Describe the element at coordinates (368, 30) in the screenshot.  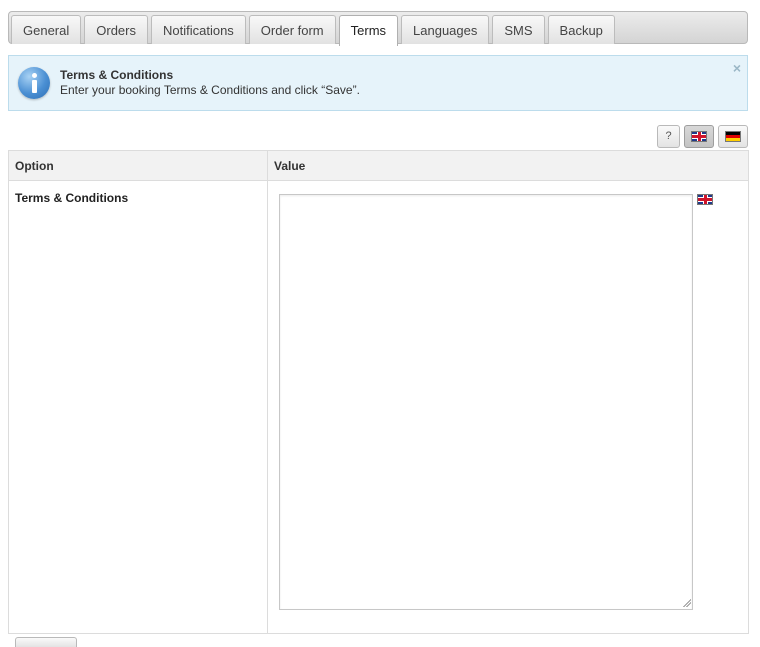
I see `tab-terms: Terms` at that location.